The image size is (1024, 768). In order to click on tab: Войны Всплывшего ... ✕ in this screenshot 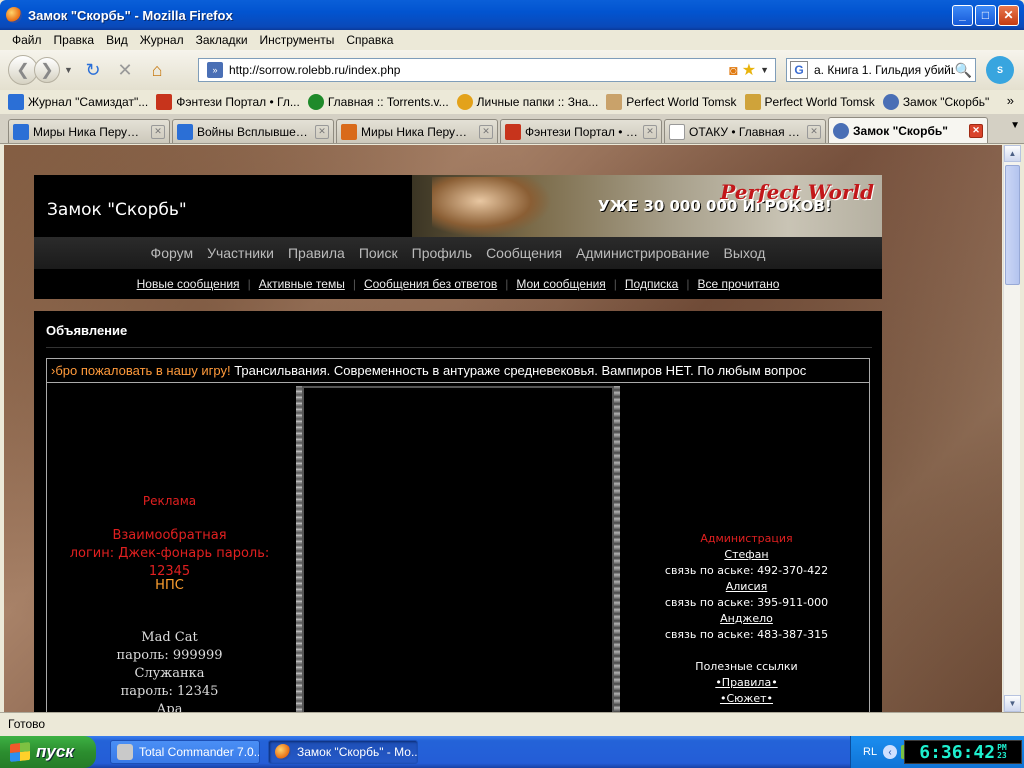, I will do `click(253, 131)`.